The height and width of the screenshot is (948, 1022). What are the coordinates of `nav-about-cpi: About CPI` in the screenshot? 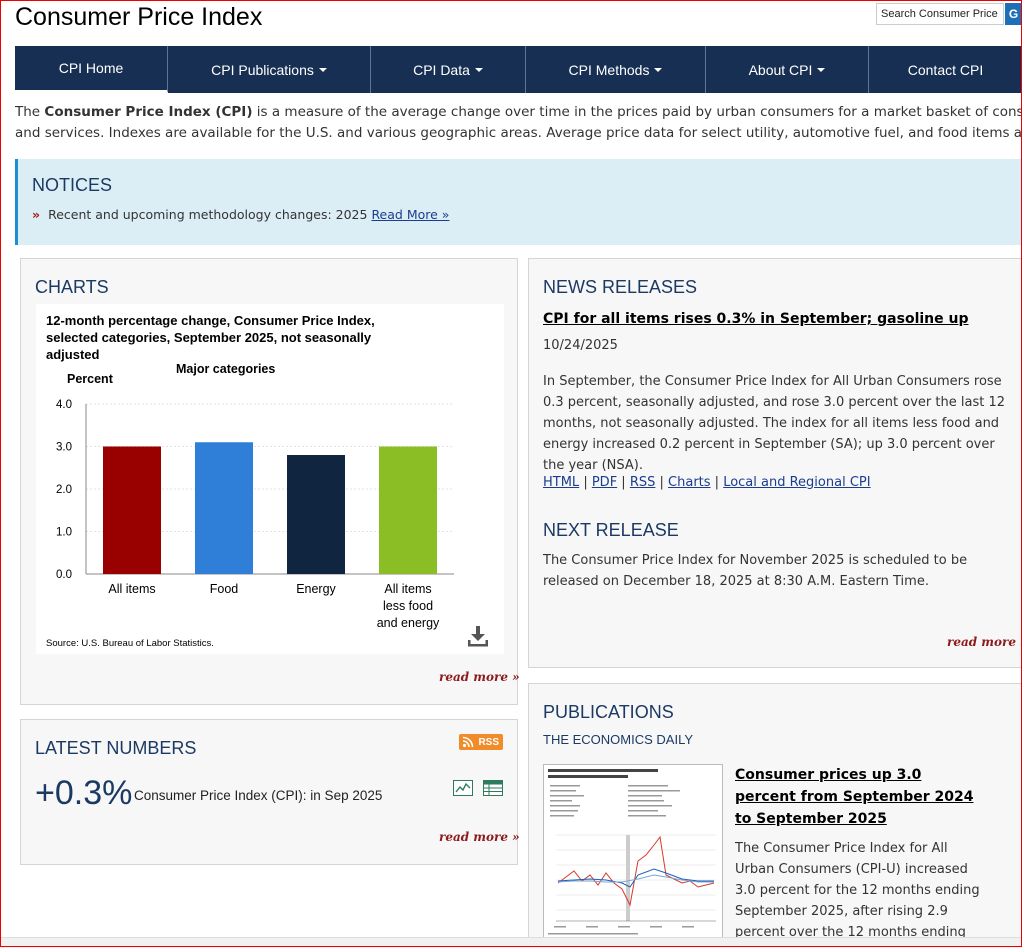 It's located at (787, 69).